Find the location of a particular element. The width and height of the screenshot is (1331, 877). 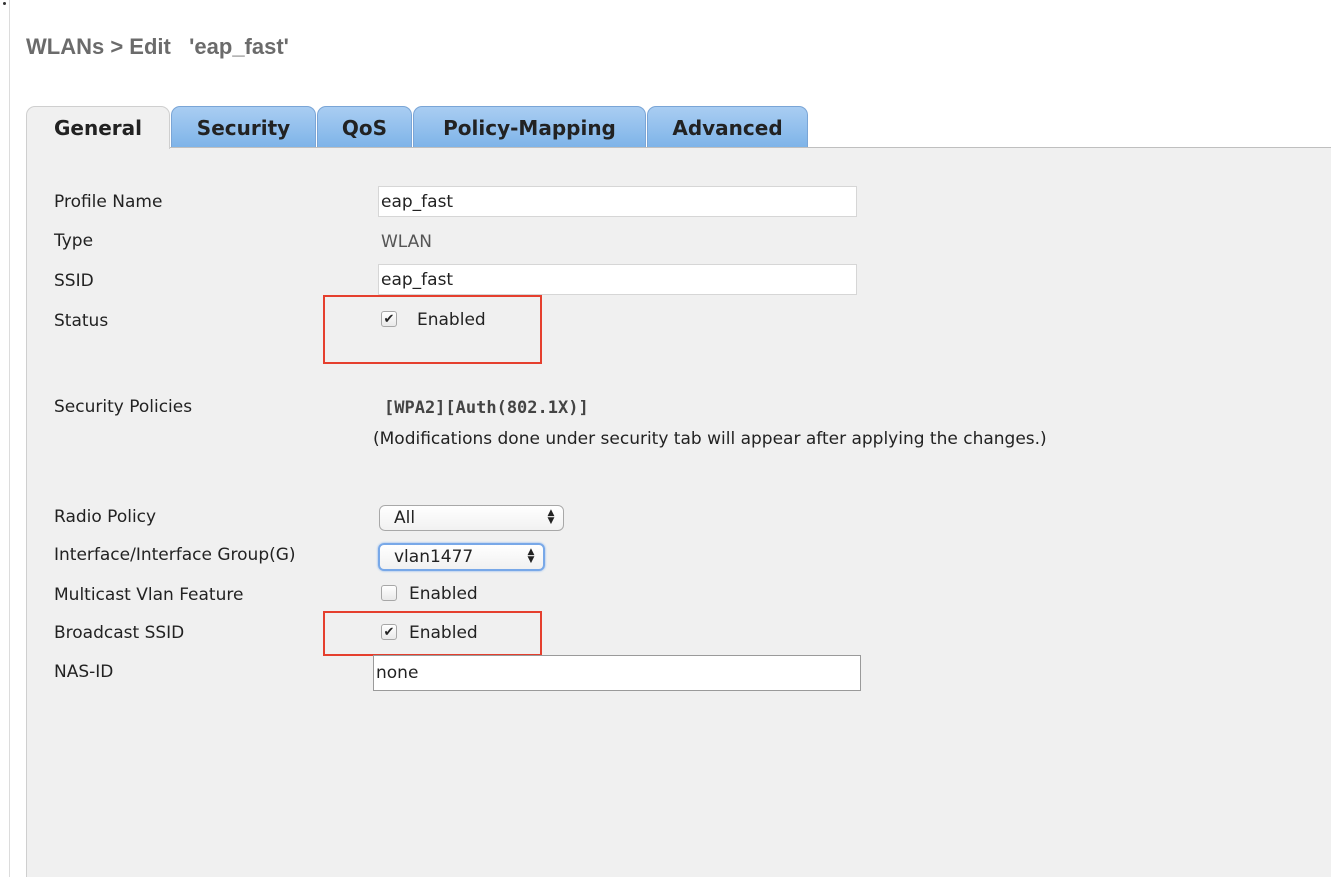

tab-label: Advanced is located at coordinates (727, 127).